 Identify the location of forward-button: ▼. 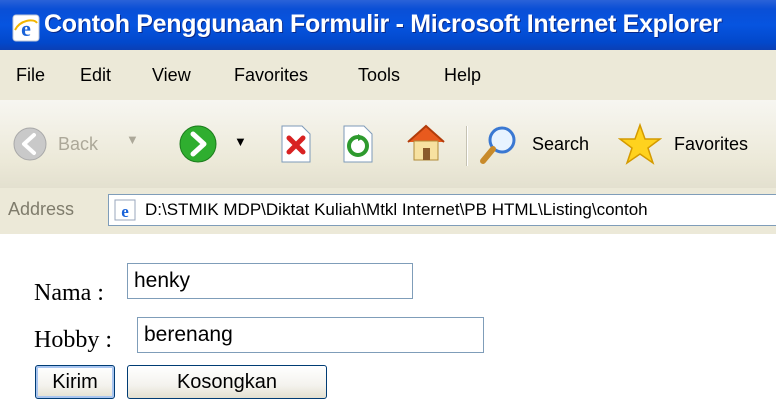
(216, 144).